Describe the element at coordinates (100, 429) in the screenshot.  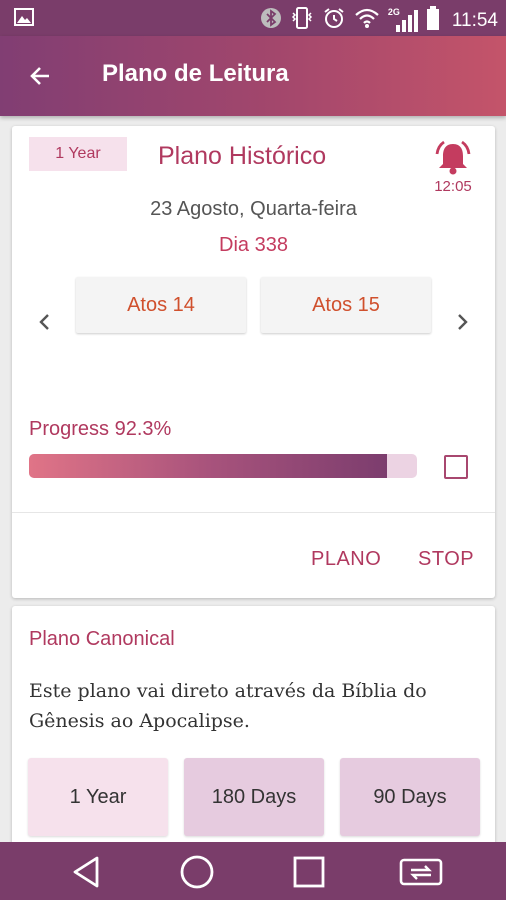
I see `progress-label: Progress 92.3%` at that location.